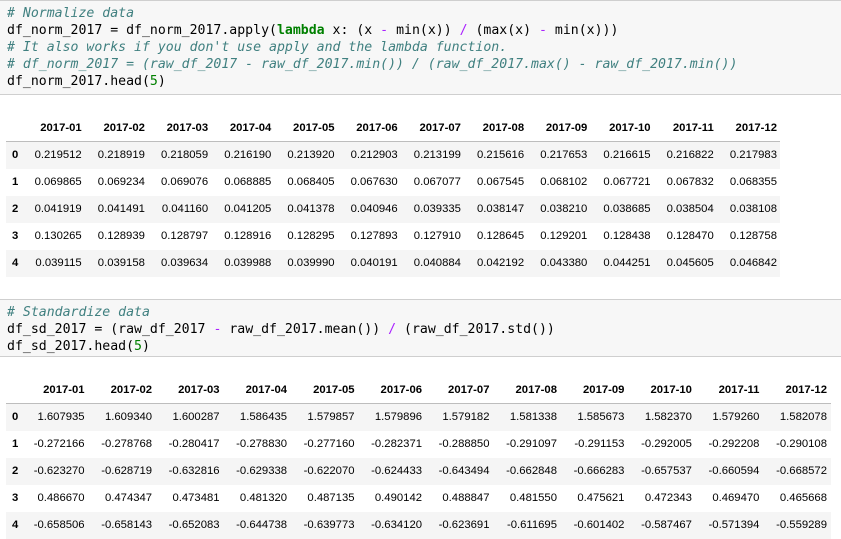 The width and height of the screenshot is (841, 539). What do you see at coordinates (61, 498) in the screenshot?
I see `table-cell: 0.486670` at bounding box center [61, 498].